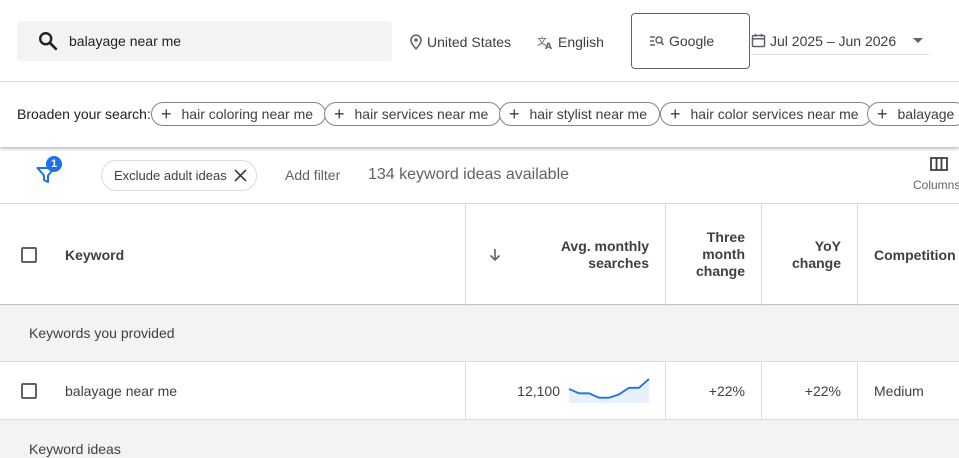 This screenshot has width=959, height=458. What do you see at coordinates (416, 42) in the screenshot?
I see `location-pin-icon` at bounding box center [416, 42].